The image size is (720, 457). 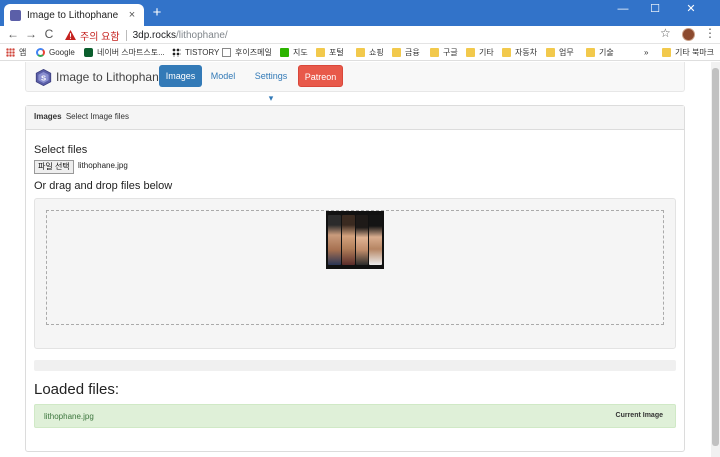 I want to click on bookmark-map: 지도, so click(x=294, y=52).